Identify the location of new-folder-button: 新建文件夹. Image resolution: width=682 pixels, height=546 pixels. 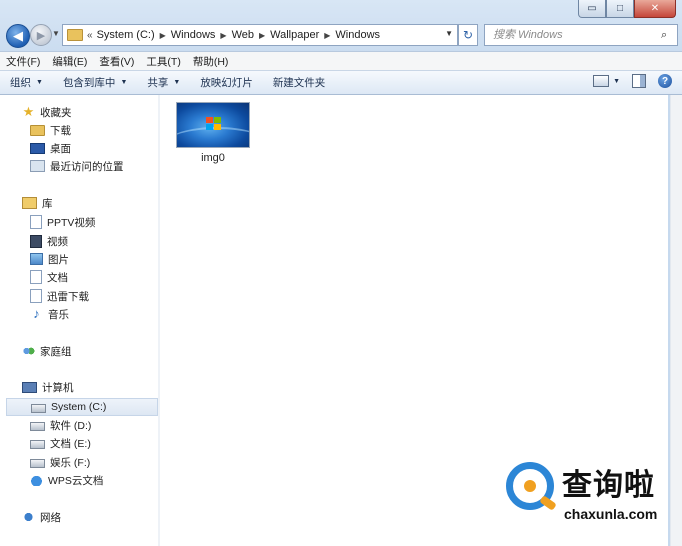
(299, 82).